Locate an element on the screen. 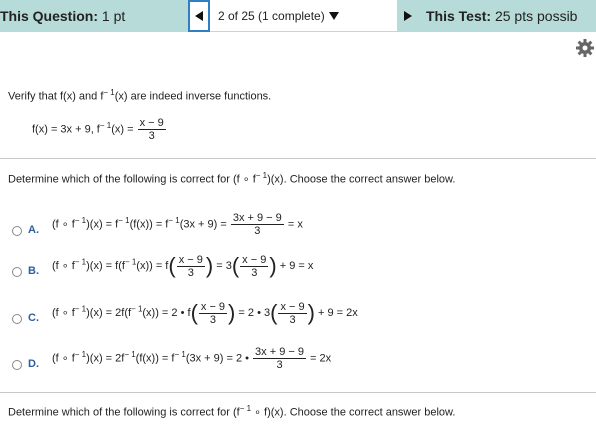  numerator: x − 9 is located at coordinates (151, 123).